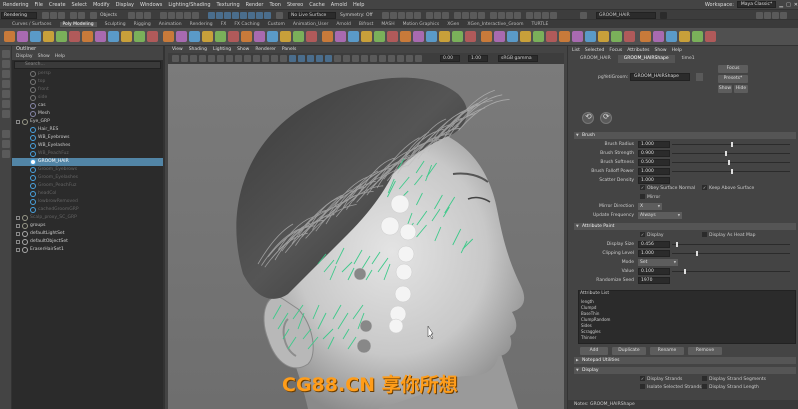 This screenshot has width=798, height=409. What do you see at coordinates (61, 36) in the screenshot?
I see `shelf-torus-icon` at bounding box center [61, 36].